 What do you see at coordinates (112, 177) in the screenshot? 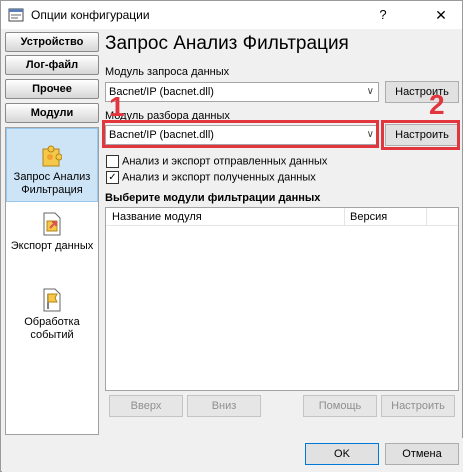
I see `check-received-checkbox: ✓` at bounding box center [112, 177].